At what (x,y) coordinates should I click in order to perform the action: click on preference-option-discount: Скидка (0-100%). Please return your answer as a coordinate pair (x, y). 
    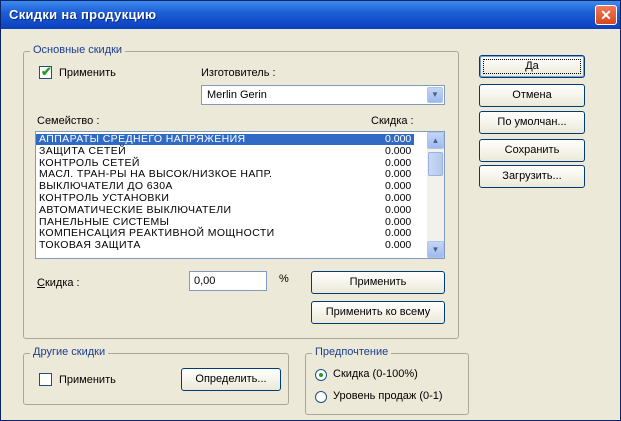
    Looking at the image, I should click on (375, 374).